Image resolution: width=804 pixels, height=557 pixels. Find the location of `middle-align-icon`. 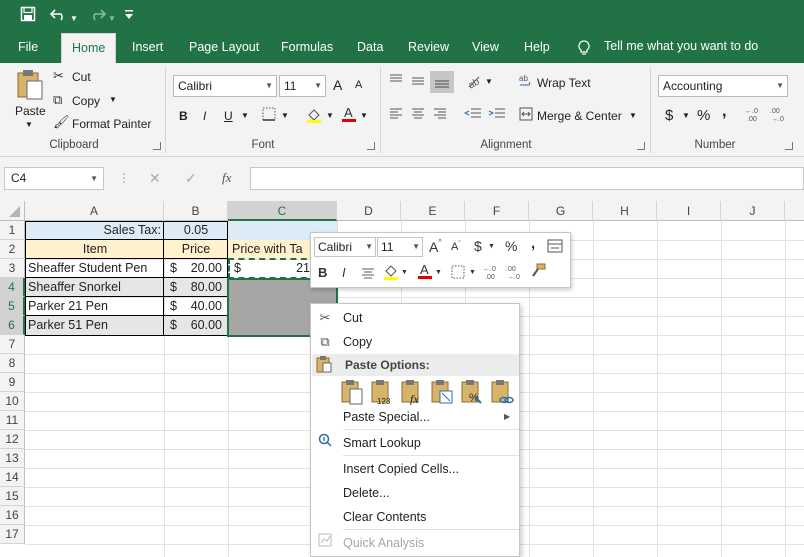

middle-align-icon is located at coordinates (418, 82).